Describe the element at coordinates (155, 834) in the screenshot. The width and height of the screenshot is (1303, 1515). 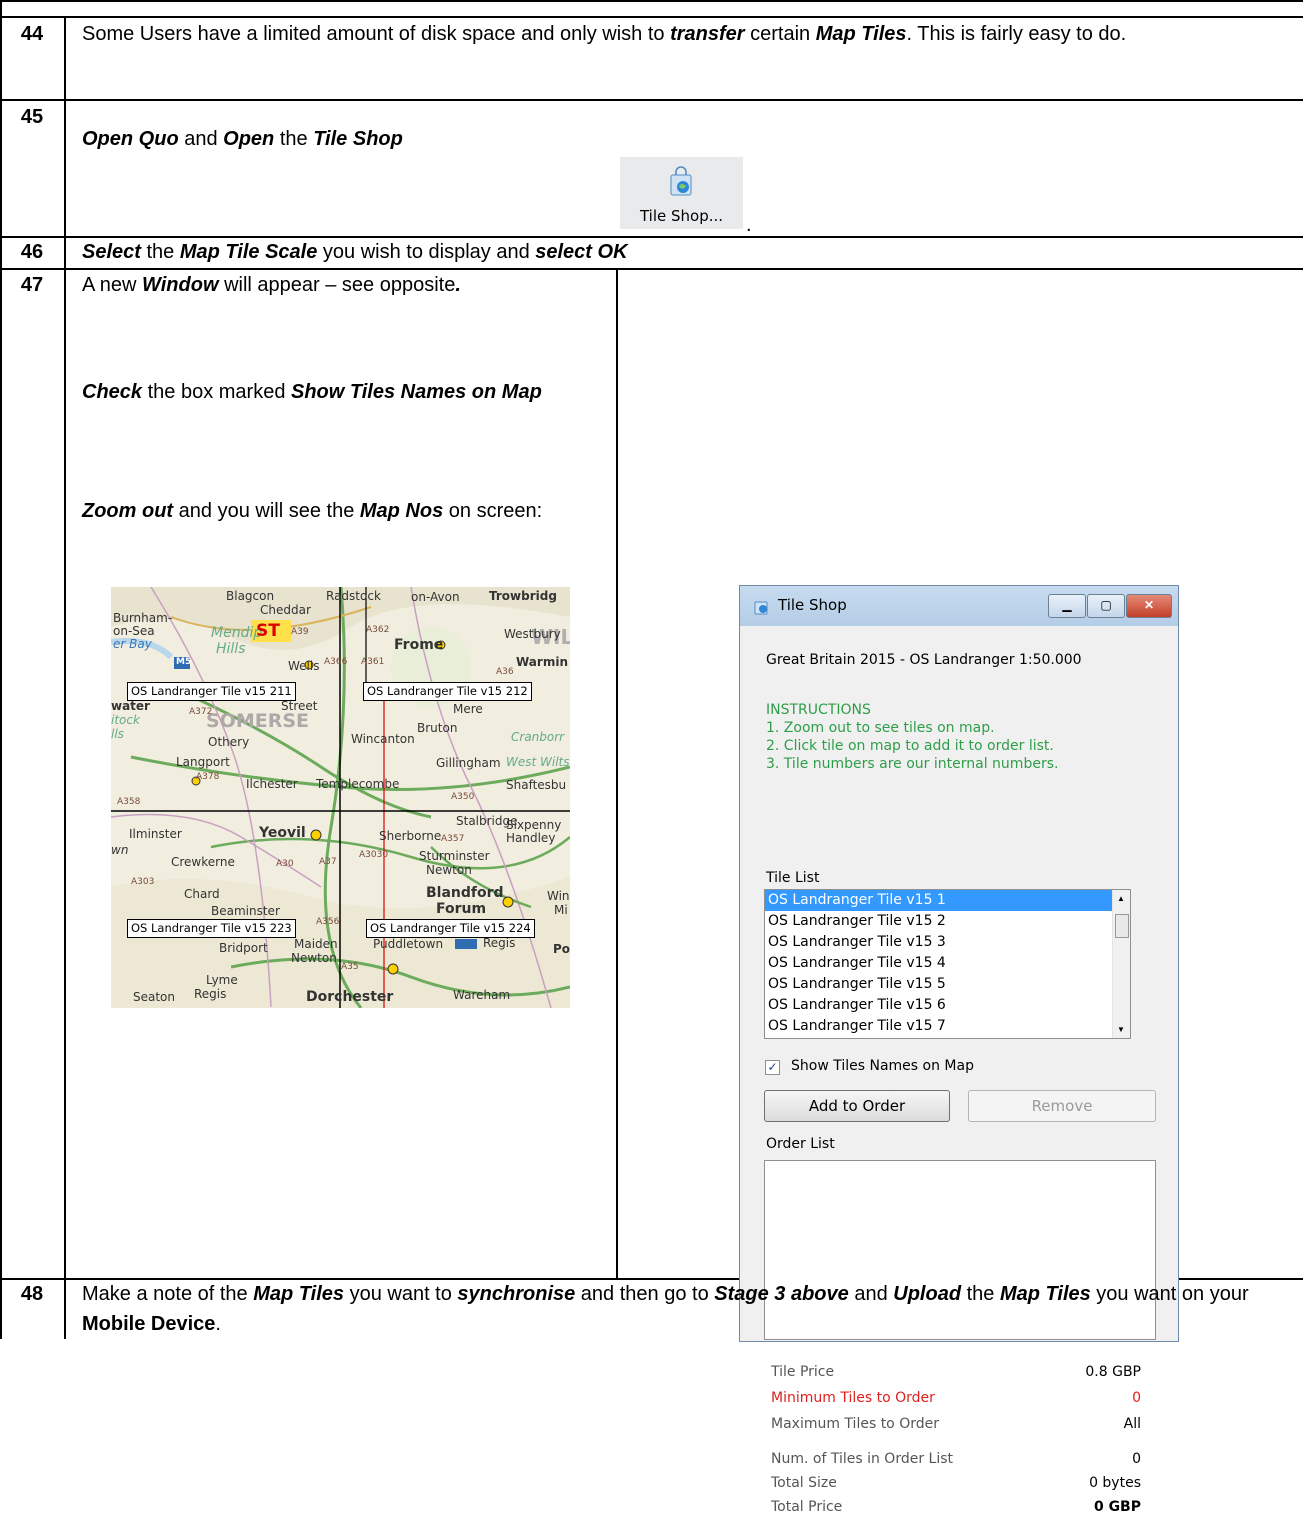
I see `map-place: Ilminster` at that location.